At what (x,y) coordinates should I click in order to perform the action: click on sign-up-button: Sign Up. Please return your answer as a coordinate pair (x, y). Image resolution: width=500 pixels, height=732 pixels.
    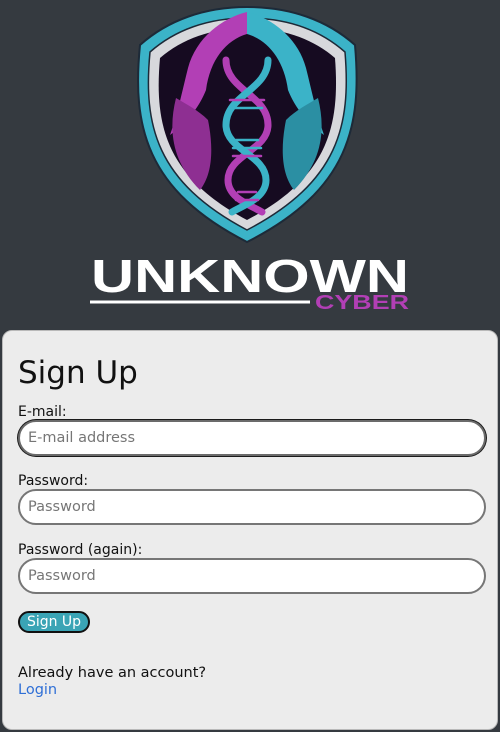
    Looking at the image, I should click on (54, 622).